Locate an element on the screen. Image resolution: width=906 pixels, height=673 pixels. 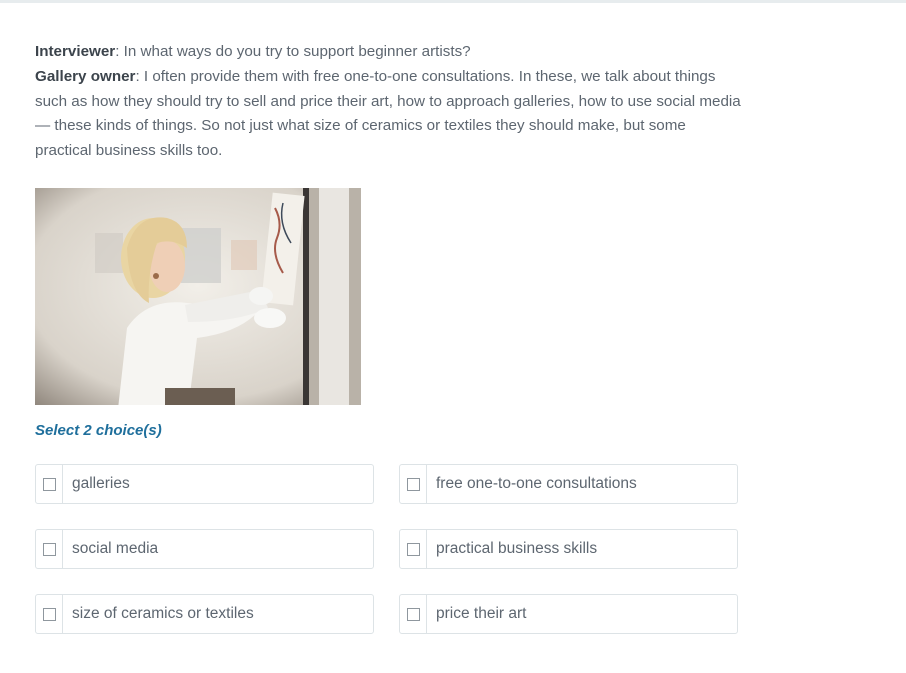
option-label: galleries is located at coordinates (101, 483).